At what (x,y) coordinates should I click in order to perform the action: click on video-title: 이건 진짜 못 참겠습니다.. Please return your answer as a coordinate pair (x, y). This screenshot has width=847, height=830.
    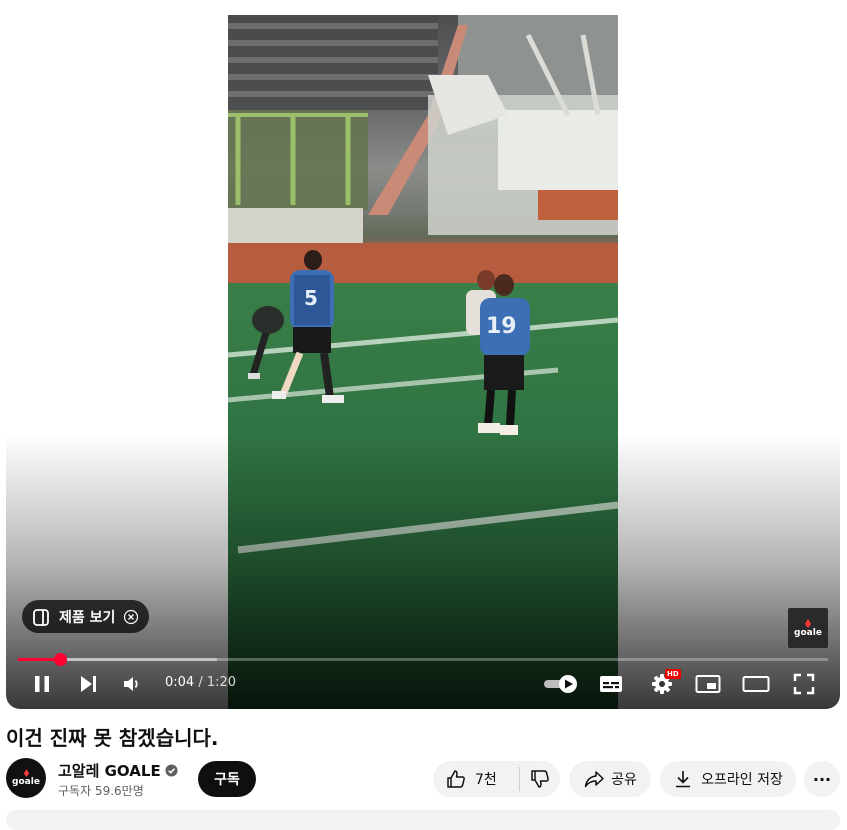
    Looking at the image, I should click on (112, 738).